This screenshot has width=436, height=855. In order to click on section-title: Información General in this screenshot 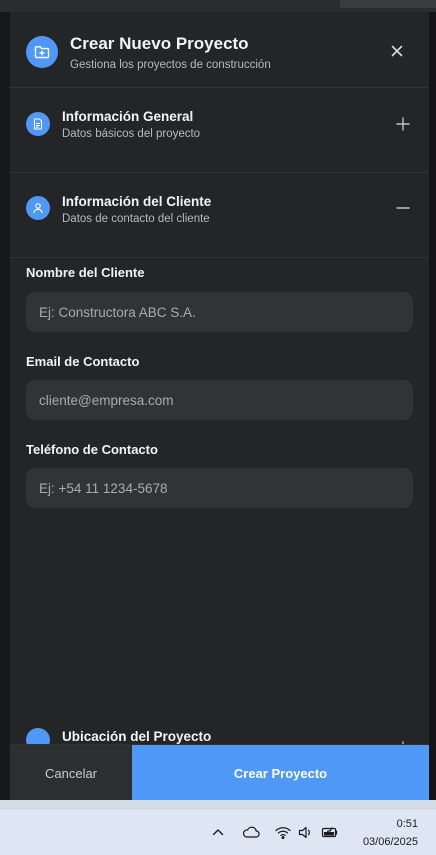, I will do `click(128, 116)`.